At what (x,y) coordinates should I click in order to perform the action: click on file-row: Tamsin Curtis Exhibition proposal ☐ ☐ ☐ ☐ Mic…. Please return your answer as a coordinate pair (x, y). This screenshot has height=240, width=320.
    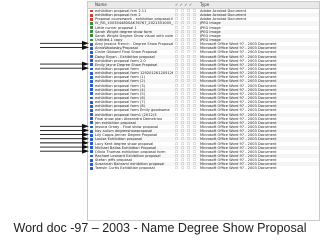
    Looking at the image, I should click on (203, 168).